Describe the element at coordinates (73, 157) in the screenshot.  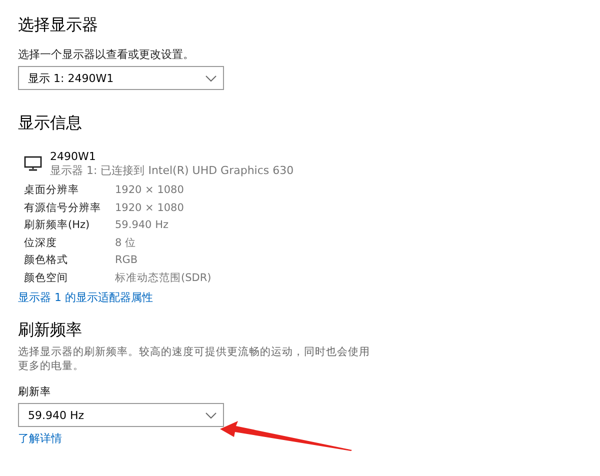
I see `monitor-name: 2490W1` at that location.